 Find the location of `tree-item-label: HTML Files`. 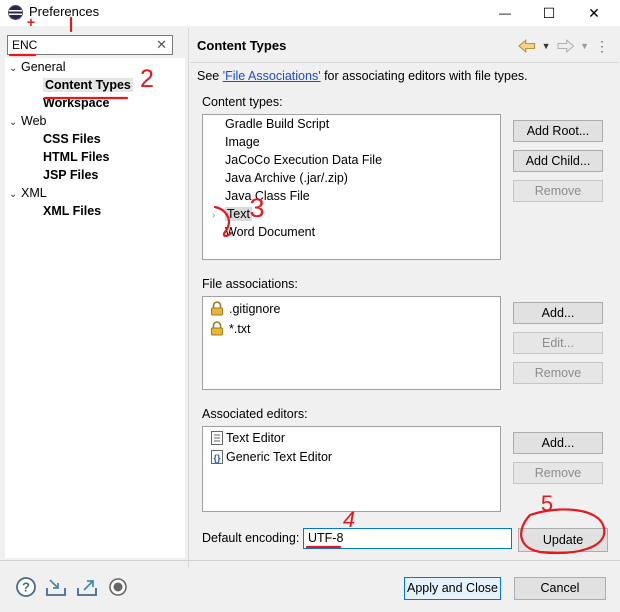

tree-item-label: HTML Files is located at coordinates (76, 157).